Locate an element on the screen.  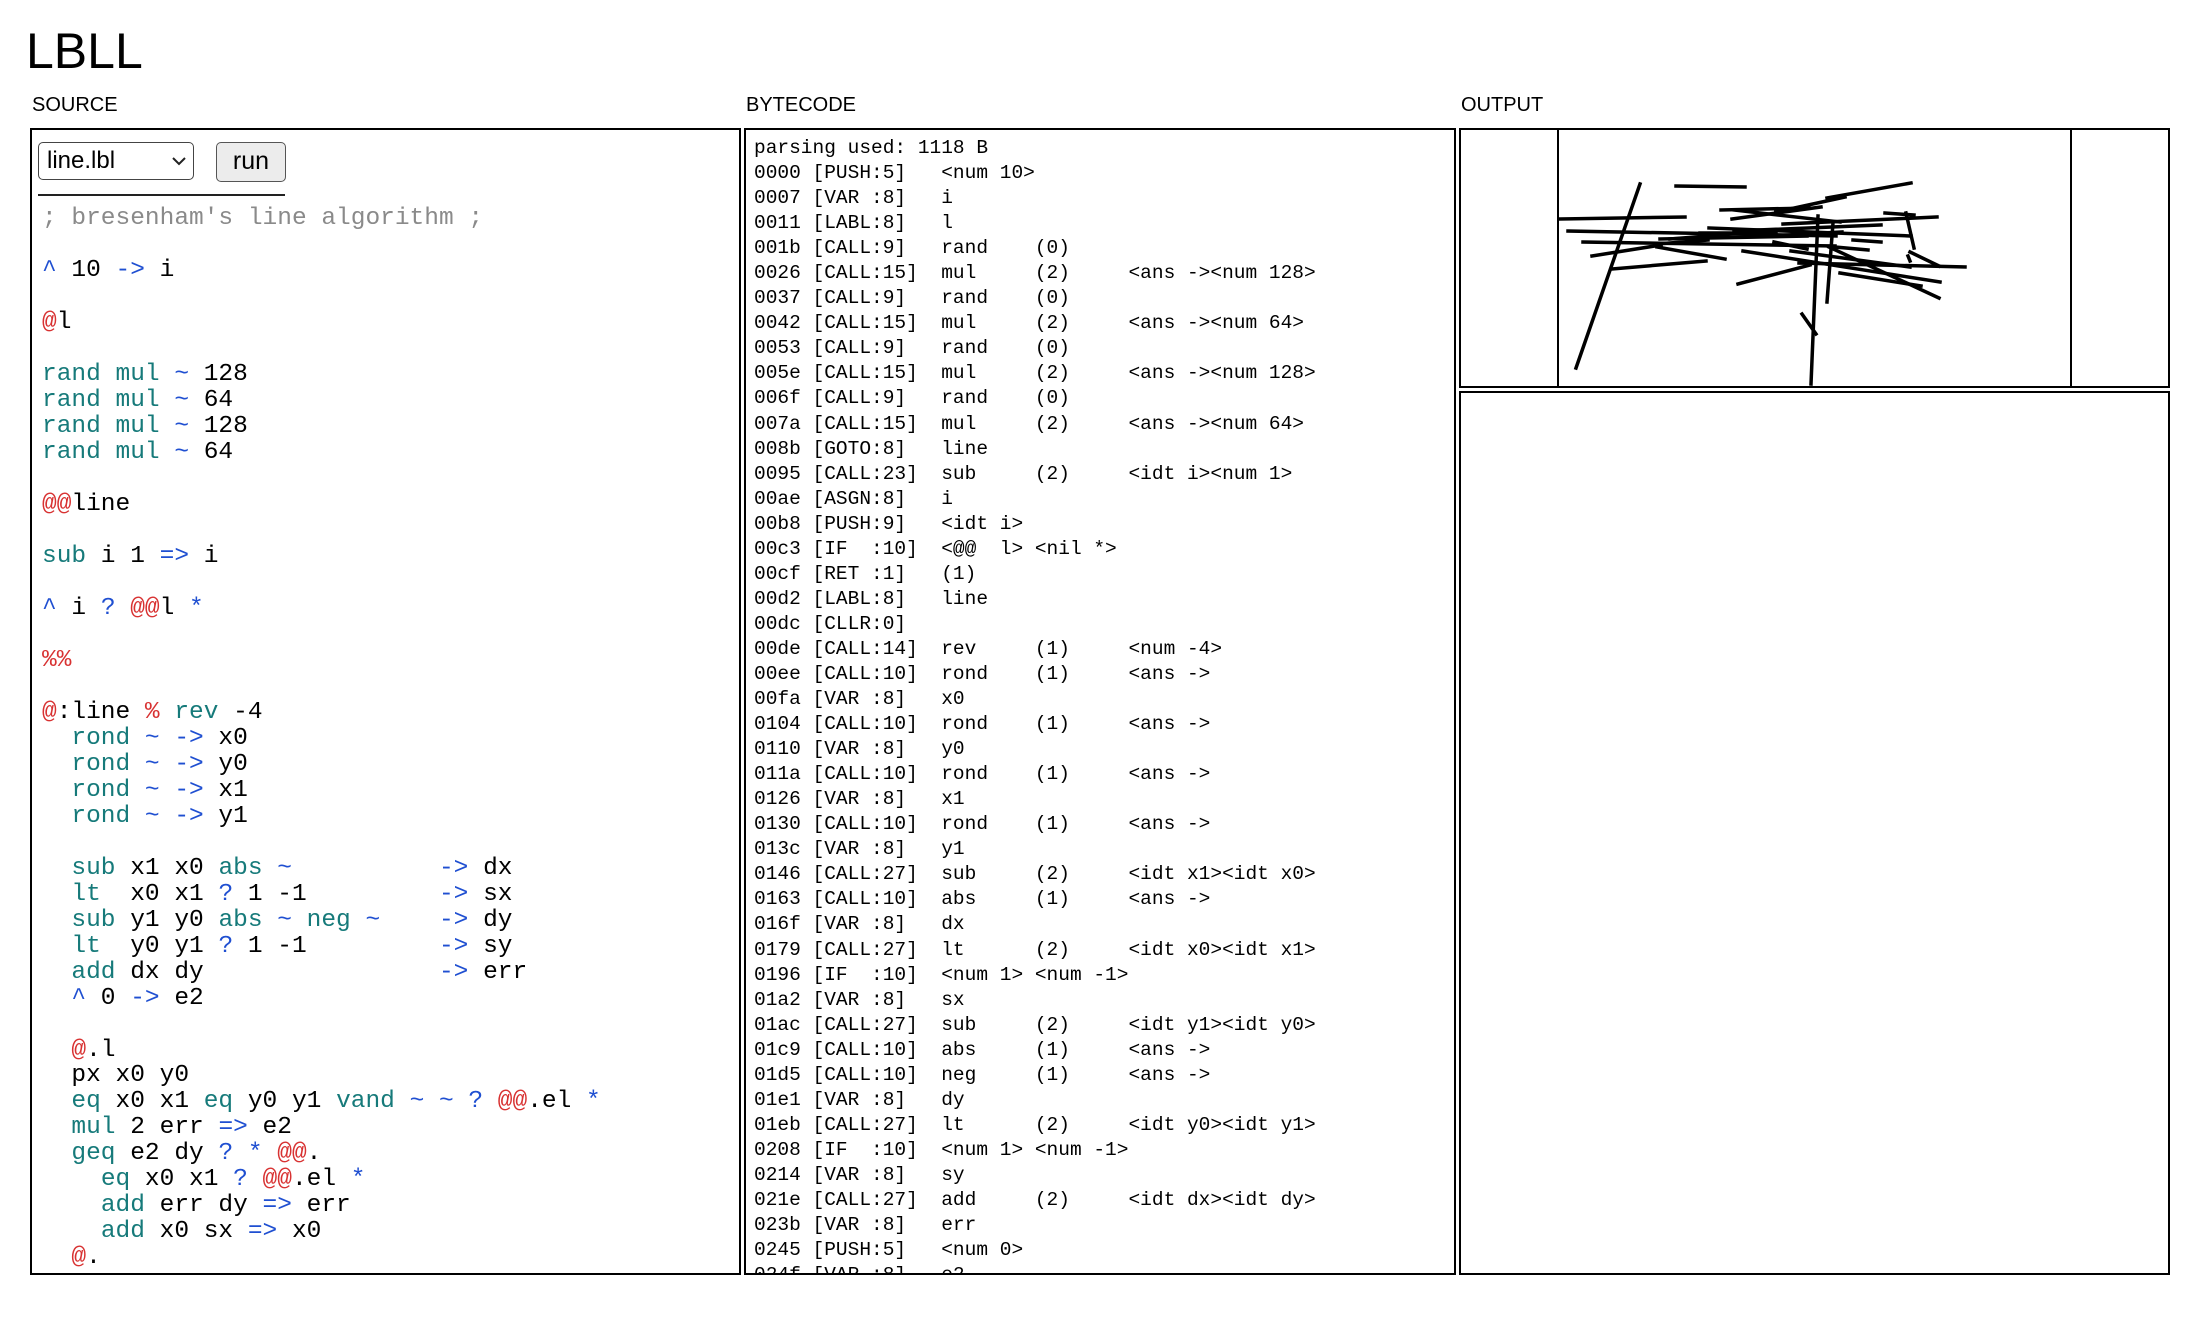
line-drawing is located at coordinates (1763, 283).